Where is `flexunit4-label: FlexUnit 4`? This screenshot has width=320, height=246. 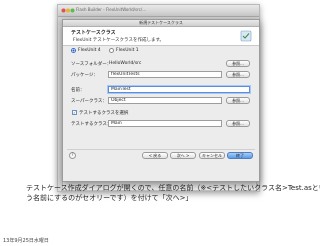 flexunit4-label: FlexUnit 4 is located at coordinates (89, 50).